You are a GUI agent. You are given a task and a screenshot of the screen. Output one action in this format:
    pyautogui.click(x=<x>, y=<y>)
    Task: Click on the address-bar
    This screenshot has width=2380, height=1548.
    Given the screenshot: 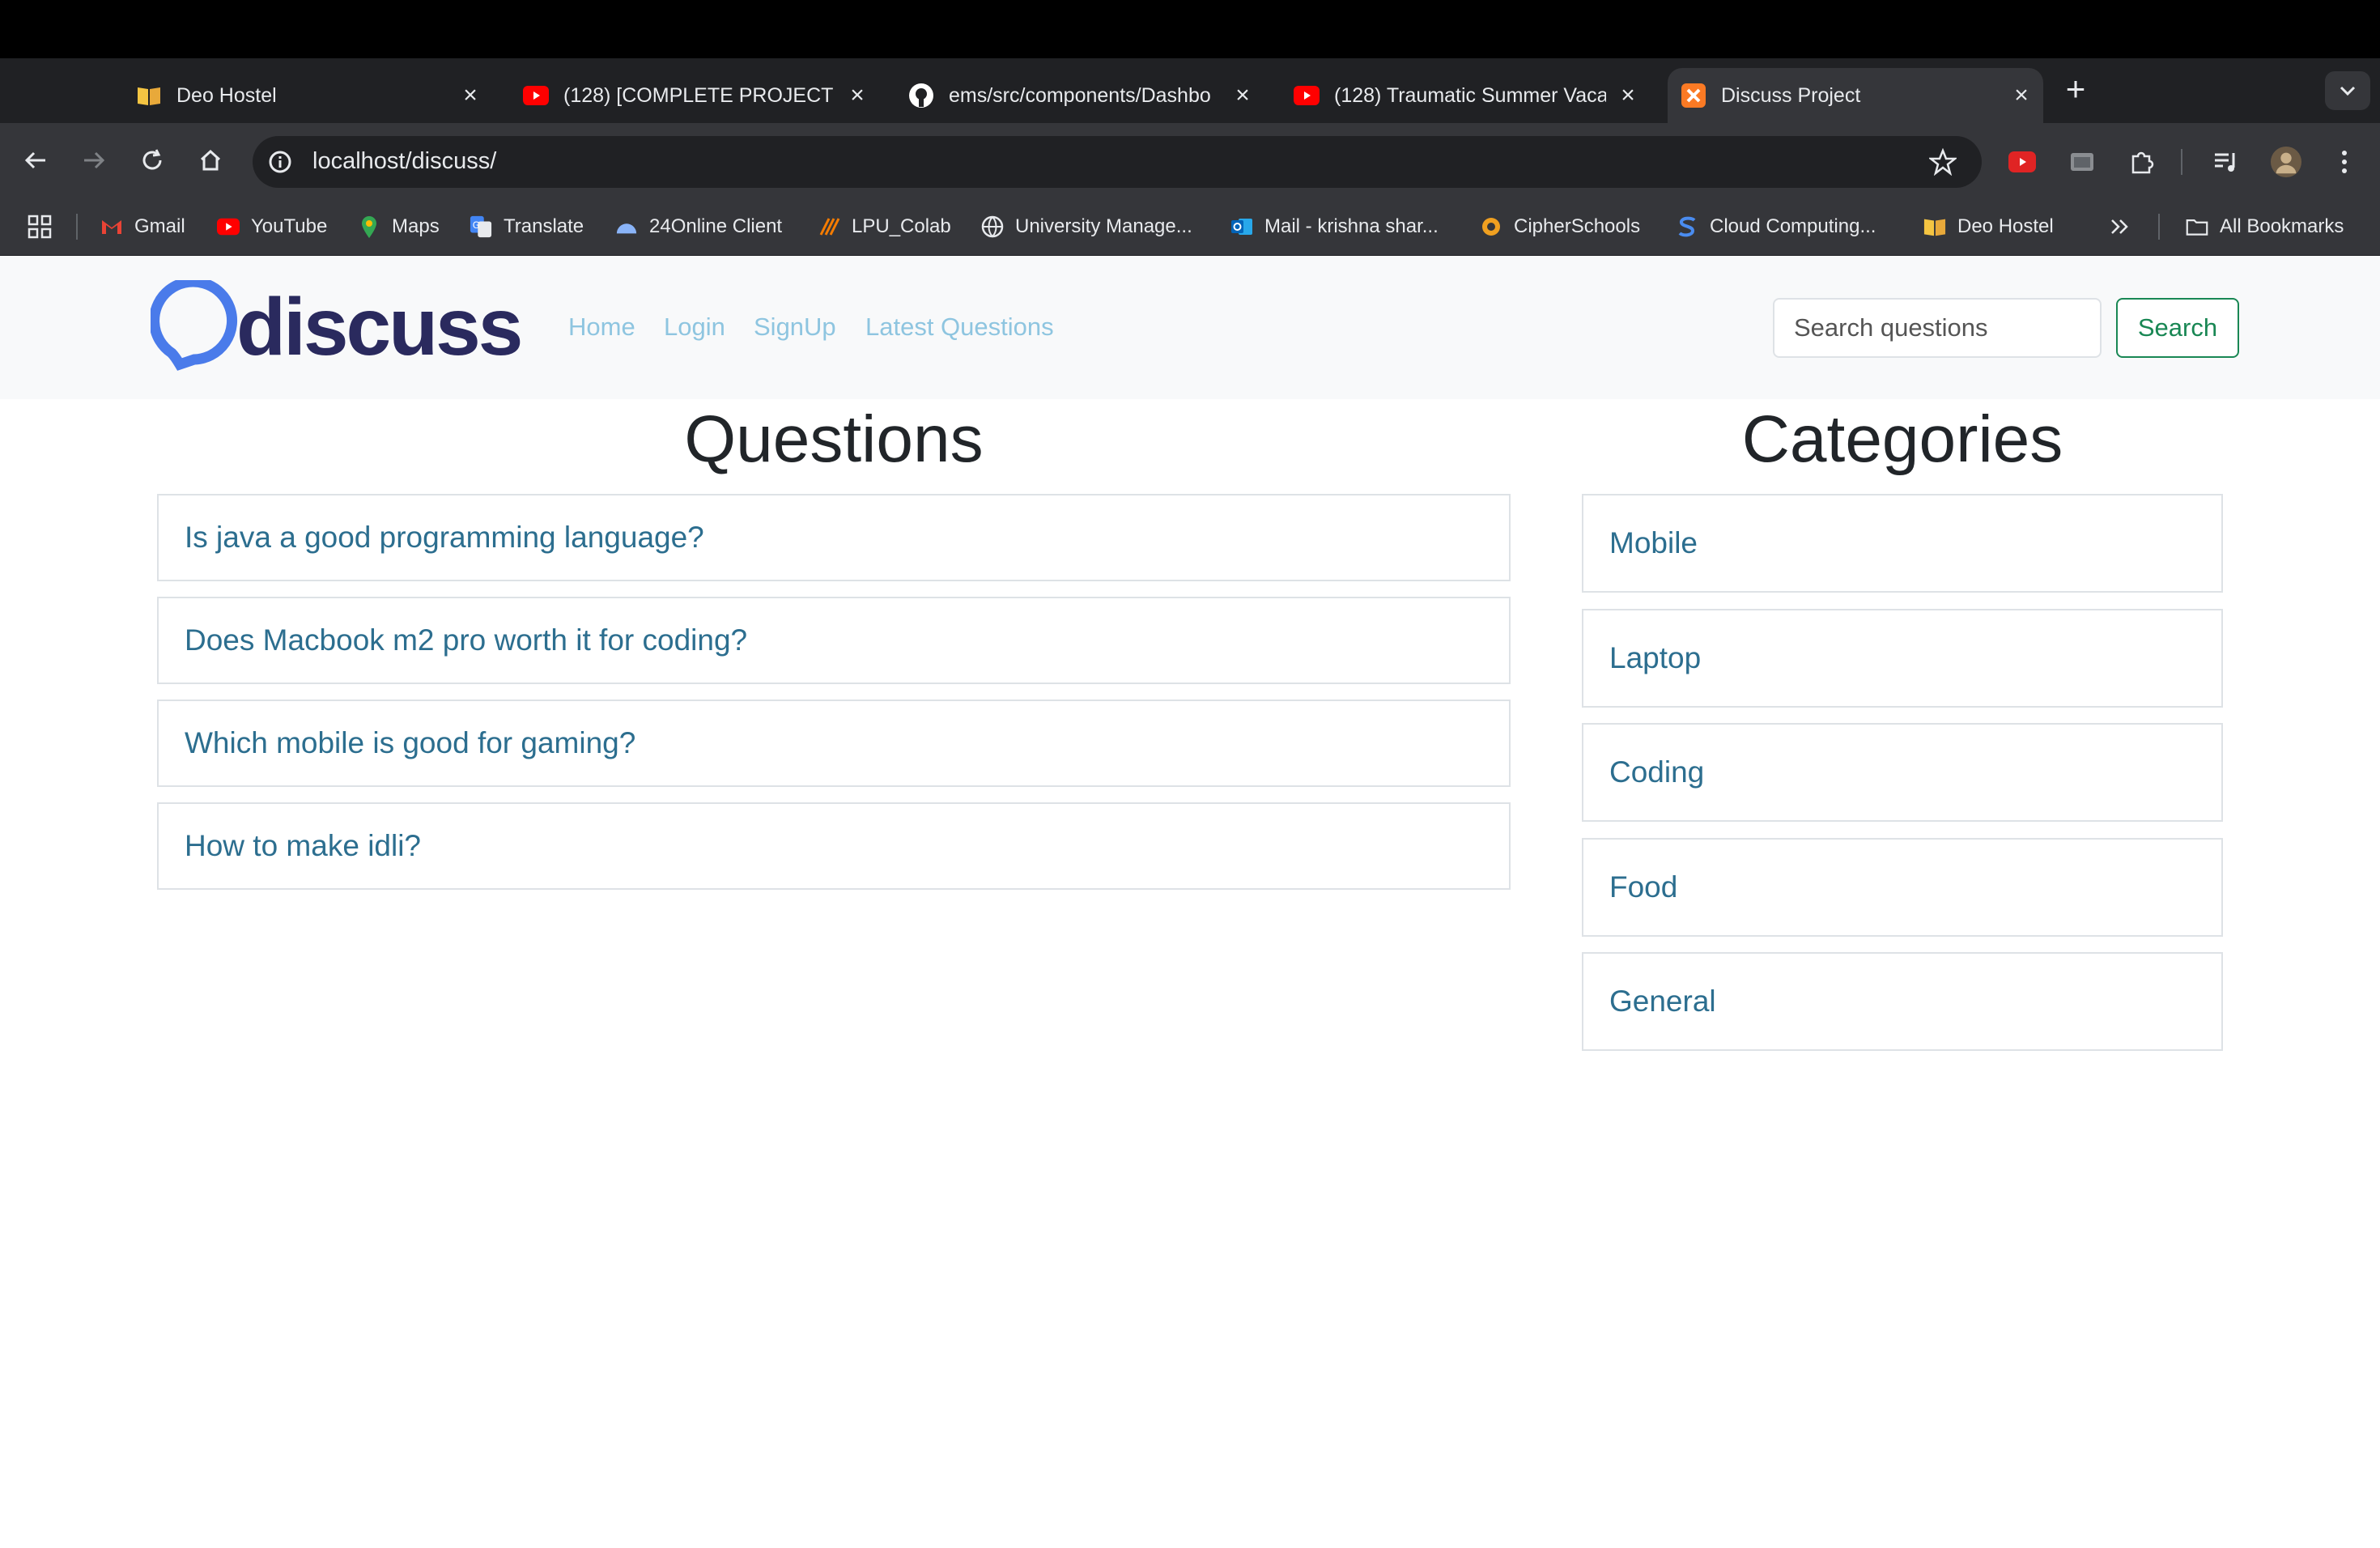 What is the action you would take?
    pyautogui.click(x=1117, y=162)
    